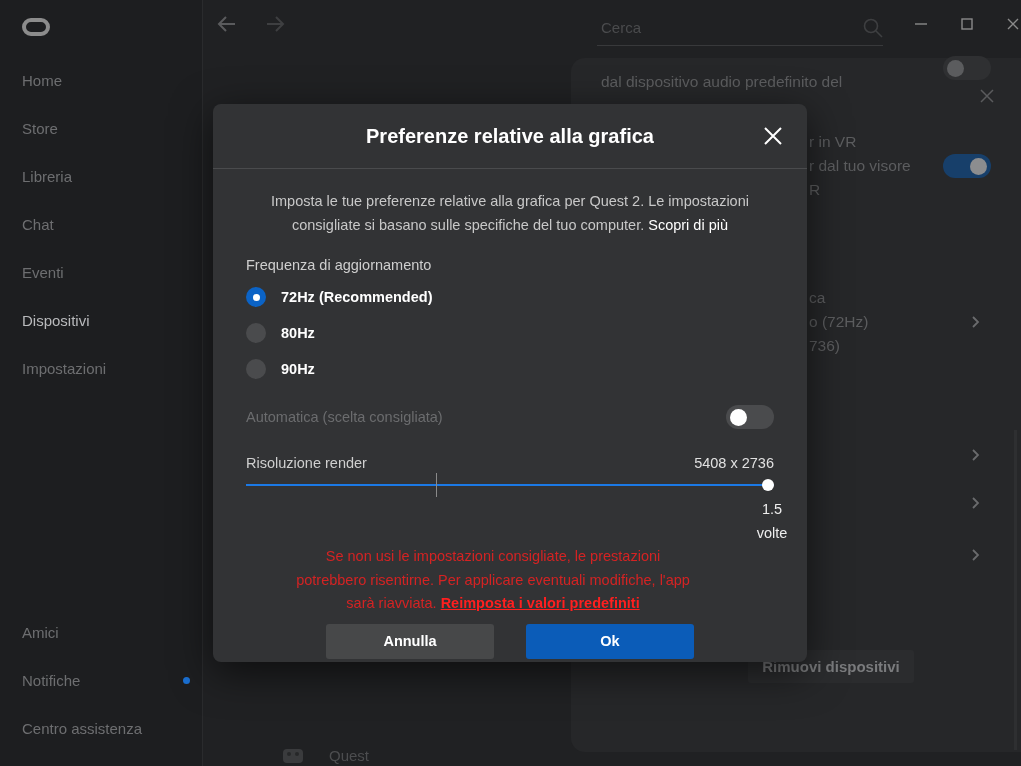  Describe the element at coordinates (510, 213) in the screenshot. I see `dialog-description: Imposta le tue preferenze relative alla grafica per Quest 2. Le impostazioni consigliate si basano sulle specifiche del tuo computer. Scopri di più` at that location.